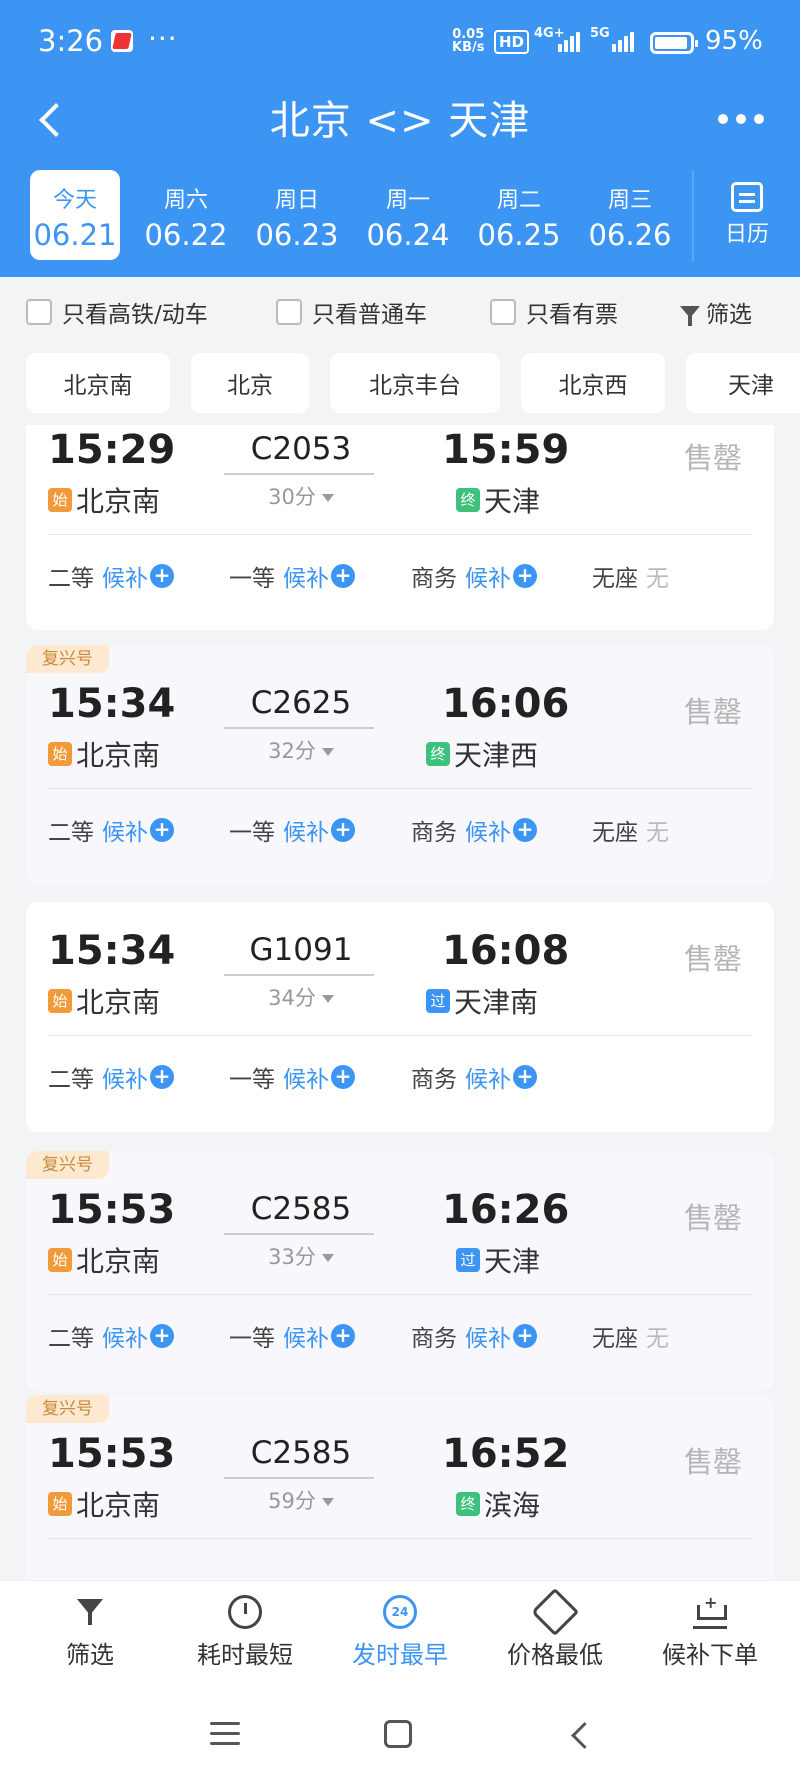  I want to click on filter-button: 筛选, so click(716, 312).